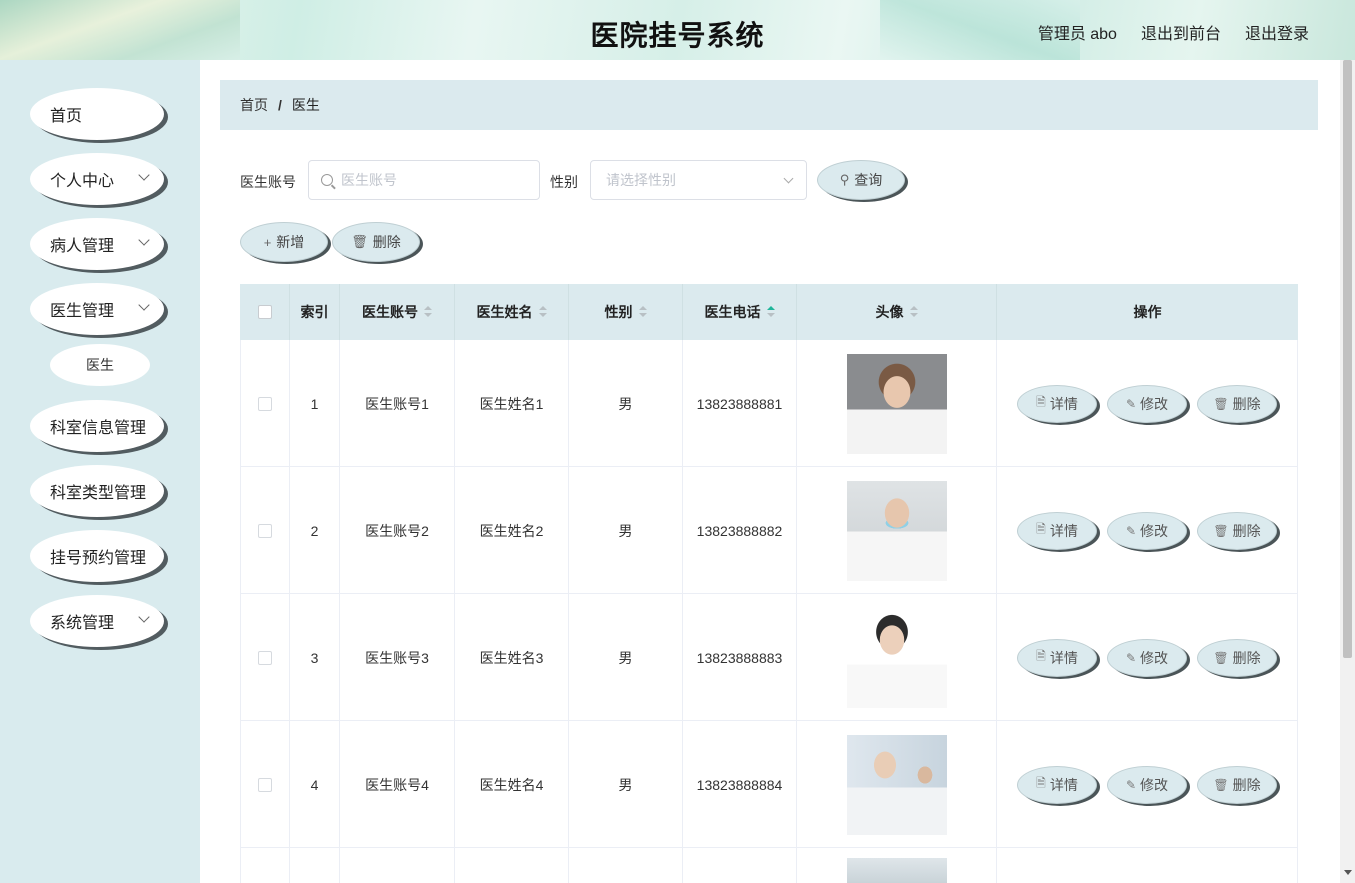 This screenshot has width=1355, height=883. I want to click on sidebar-item-appointment: 挂号预约管理, so click(97, 556).